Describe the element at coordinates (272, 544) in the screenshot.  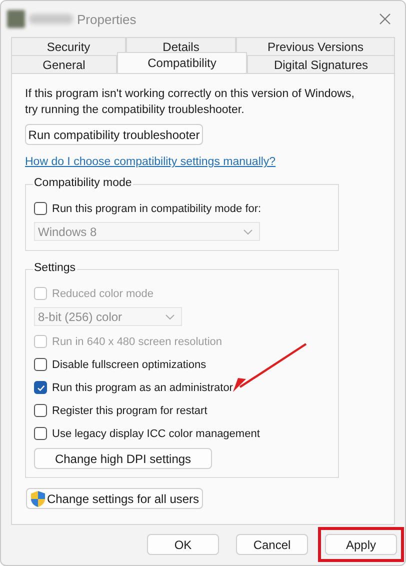
I see `dialog-button: Cancel` at that location.